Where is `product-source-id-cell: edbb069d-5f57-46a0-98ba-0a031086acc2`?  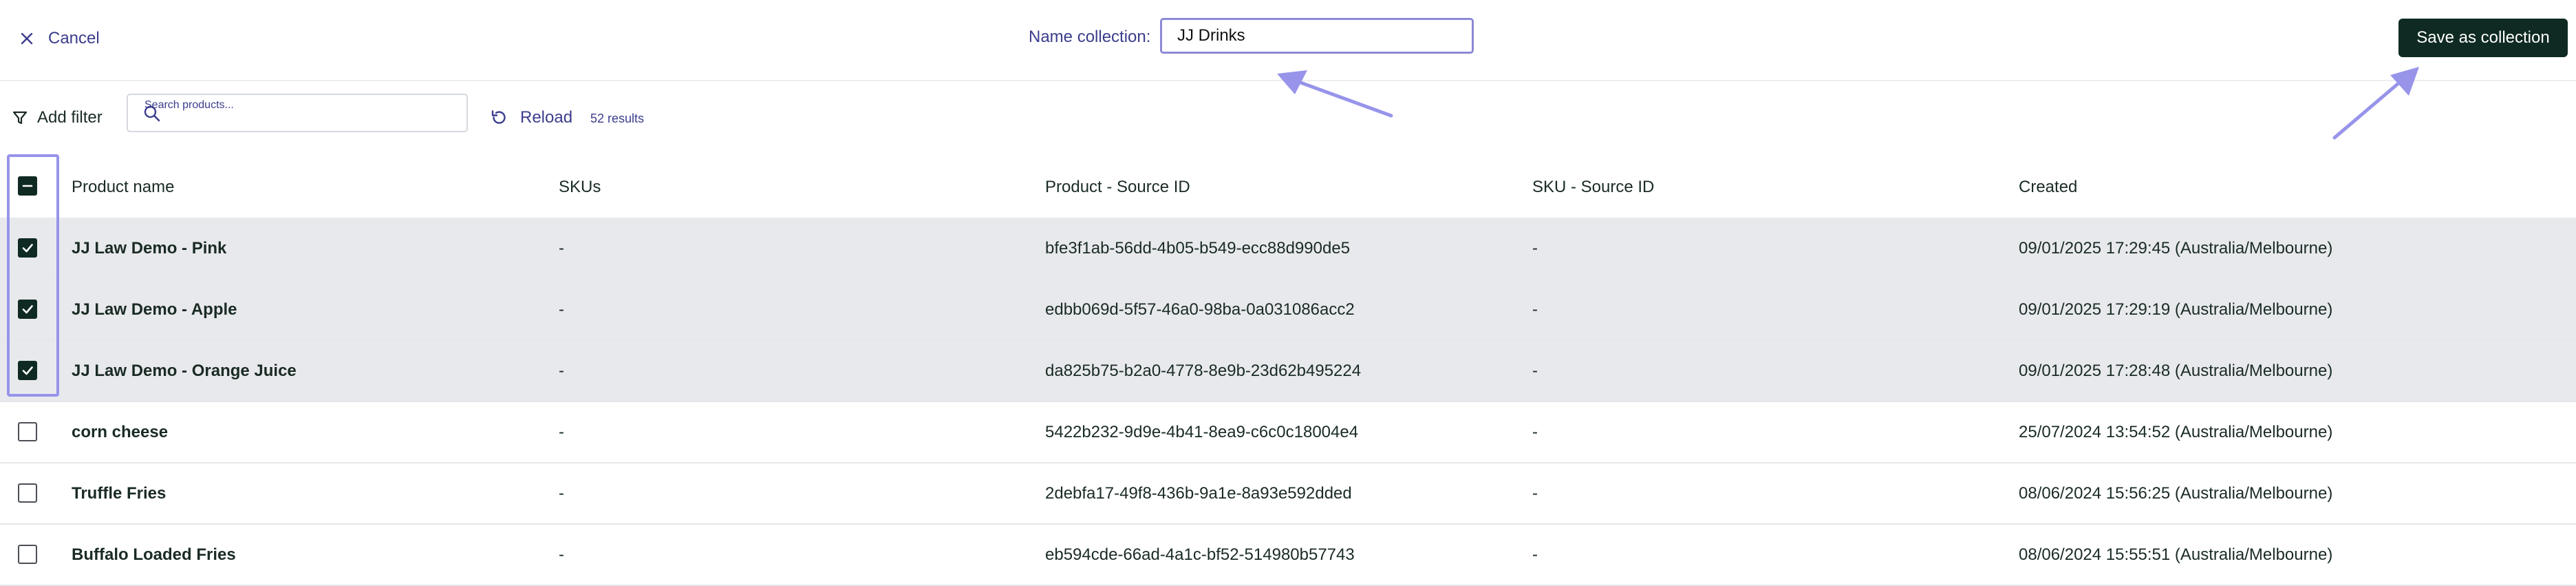
product-source-id-cell: edbb069d-5f57-46a0-98ba-0a031086acc2 is located at coordinates (1200, 309).